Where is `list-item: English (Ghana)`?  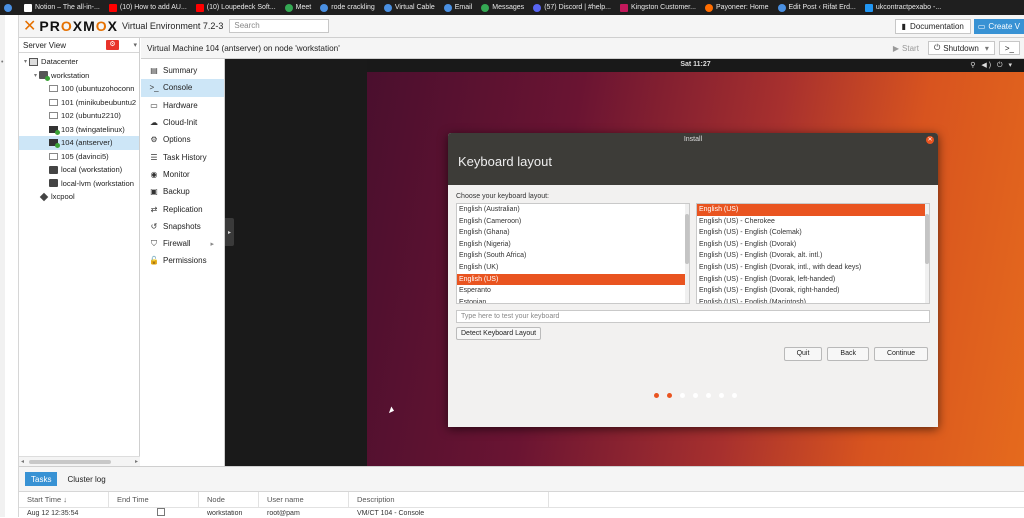
list-item: English (Ghana) is located at coordinates (573, 233).